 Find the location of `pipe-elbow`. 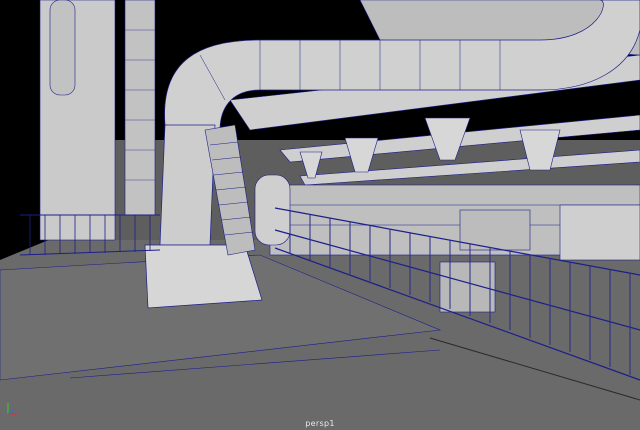

pipe-elbow is located at coordinates (62, 48).